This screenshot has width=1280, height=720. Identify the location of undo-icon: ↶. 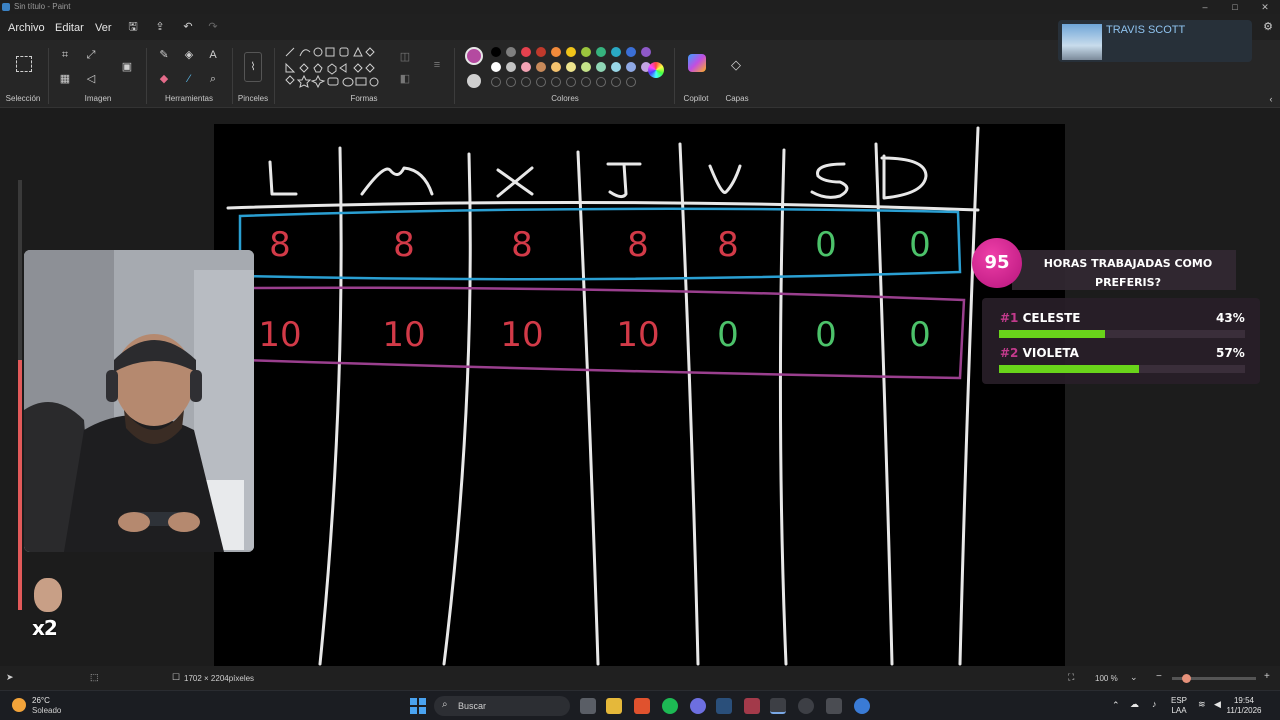
(188, 27).